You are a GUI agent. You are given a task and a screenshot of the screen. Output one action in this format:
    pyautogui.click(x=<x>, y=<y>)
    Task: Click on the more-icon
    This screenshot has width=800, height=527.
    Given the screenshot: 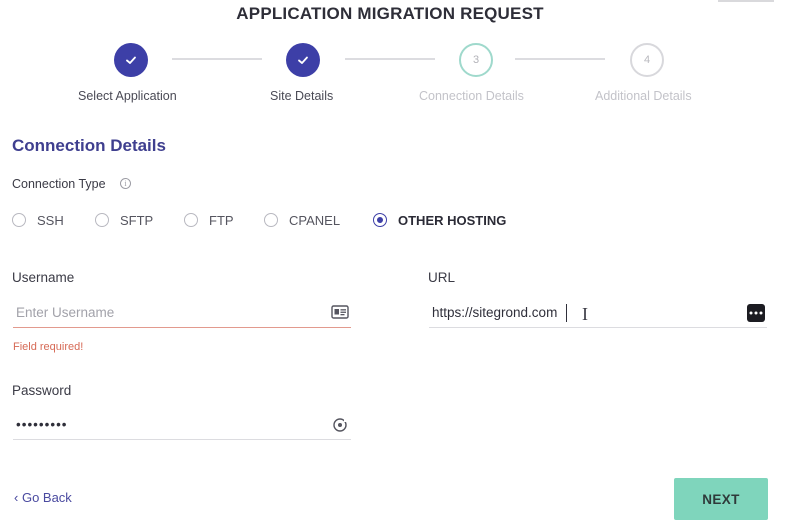 What is the action you would take?
    pyautogui.click(x=756, y=313)
    